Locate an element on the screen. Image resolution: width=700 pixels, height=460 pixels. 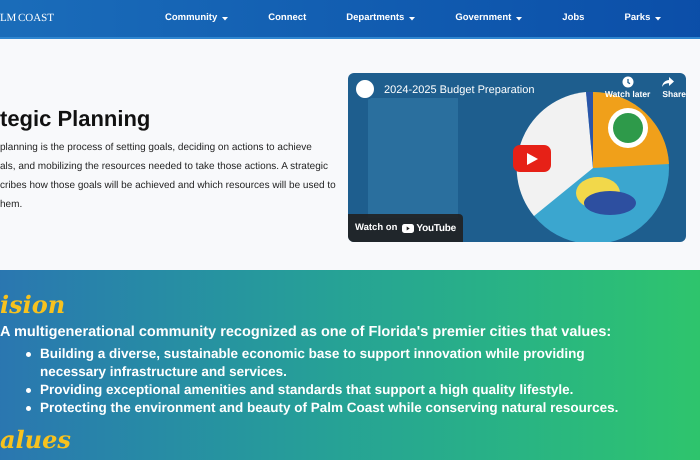
section-heading: tegic Planning is located at coordinates (76, 119).